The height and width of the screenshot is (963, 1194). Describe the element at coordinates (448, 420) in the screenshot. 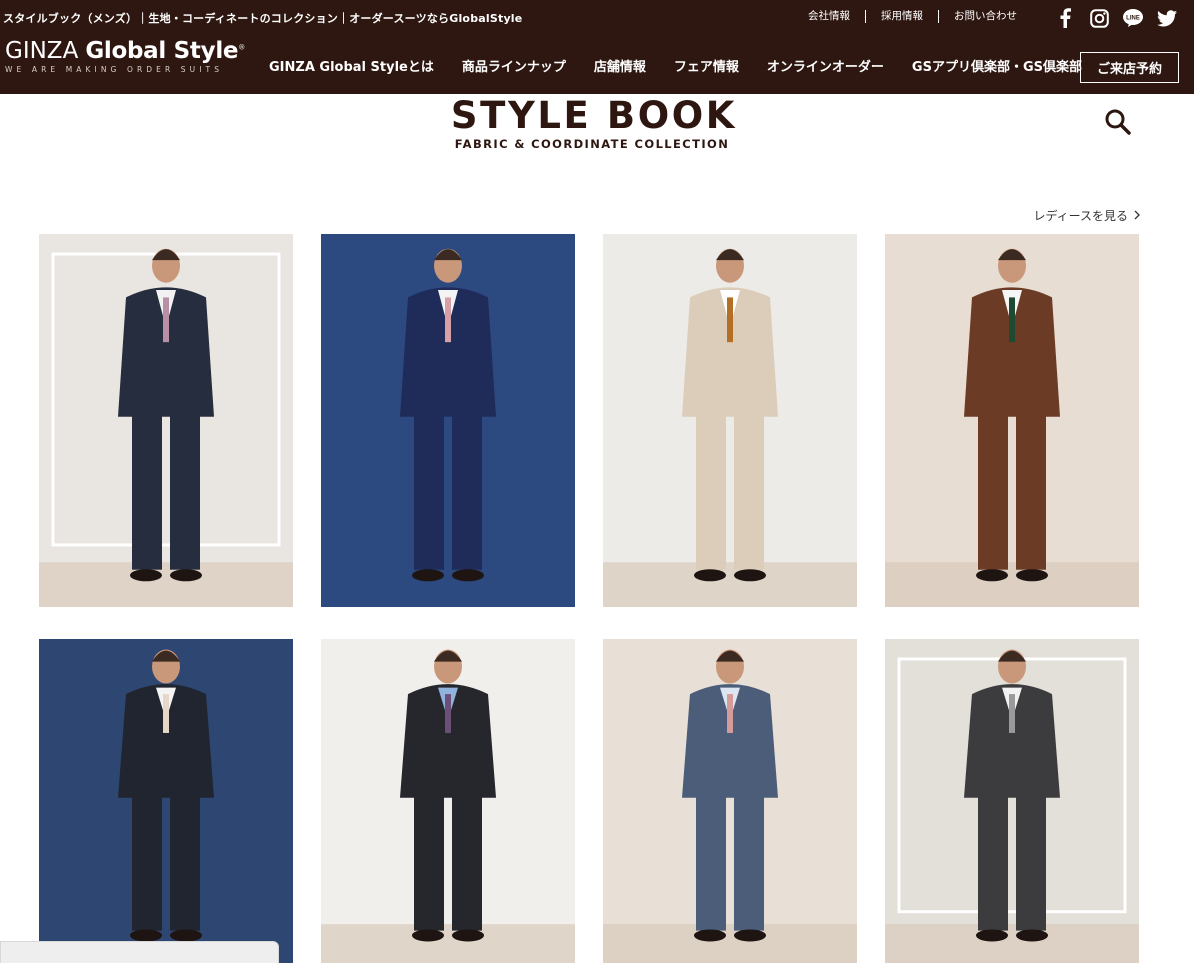

I see `style-photo-blue-stripe-suit` at that location.